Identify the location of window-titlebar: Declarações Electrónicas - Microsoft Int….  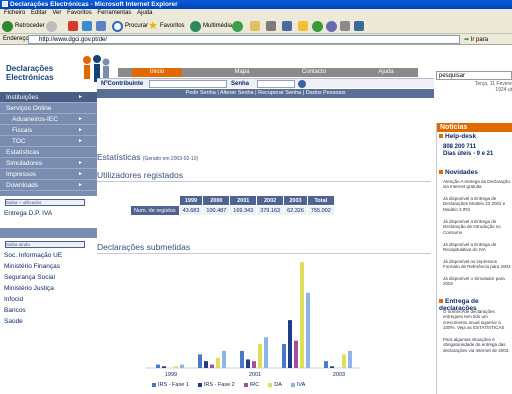
(256, 4).